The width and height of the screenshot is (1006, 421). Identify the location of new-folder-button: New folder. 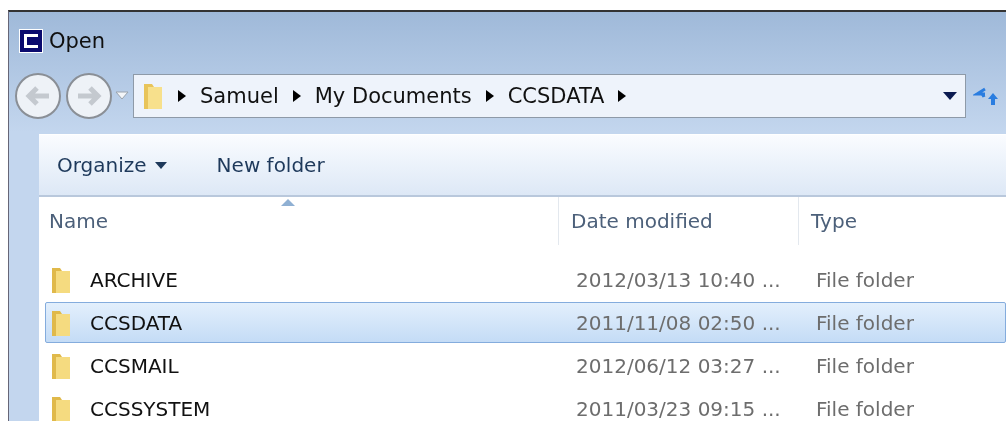
(270, 165).